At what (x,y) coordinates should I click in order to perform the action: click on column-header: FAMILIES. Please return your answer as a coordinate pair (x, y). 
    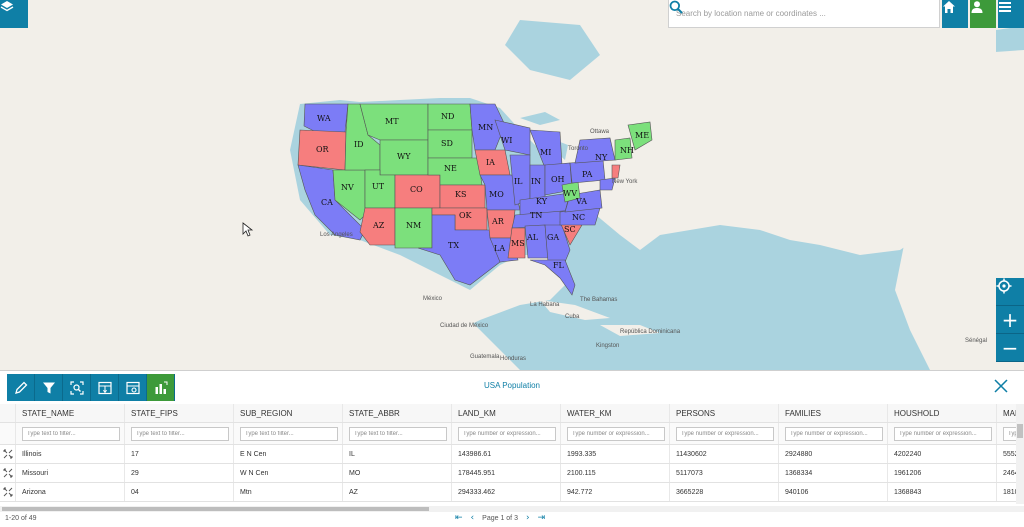
    Looking at the image, I should click on (833, 413).